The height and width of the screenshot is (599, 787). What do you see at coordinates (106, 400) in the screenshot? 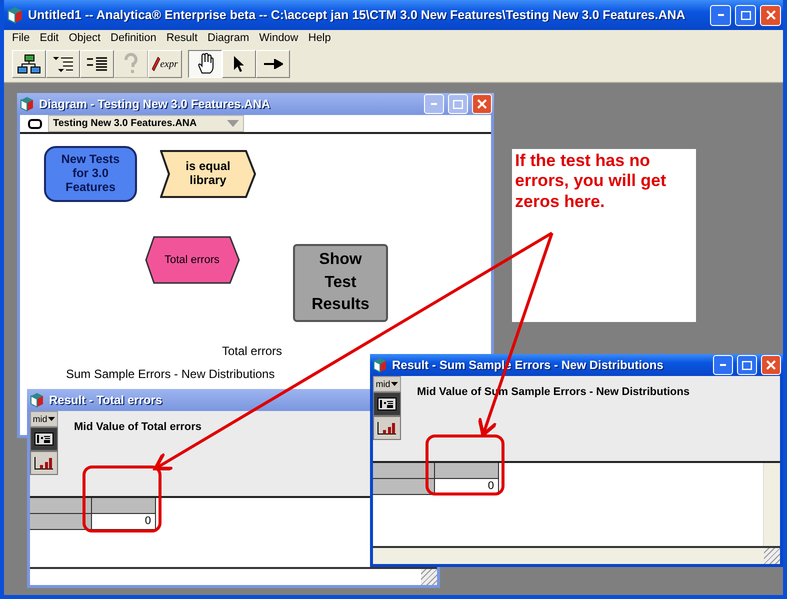
I see `window-title: Result - Total errors` at bounding box center [106, 400].